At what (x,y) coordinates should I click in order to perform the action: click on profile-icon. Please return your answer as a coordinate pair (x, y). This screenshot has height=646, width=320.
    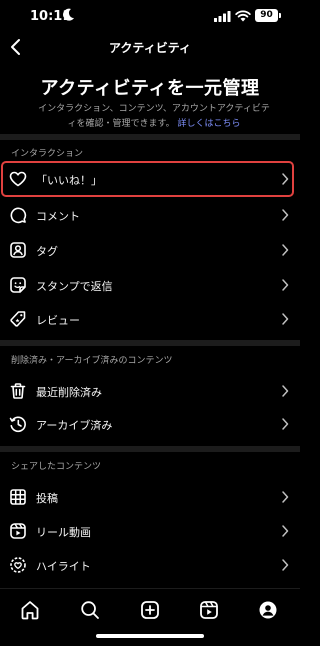
    Looking at the image, I should click on (268, 610).